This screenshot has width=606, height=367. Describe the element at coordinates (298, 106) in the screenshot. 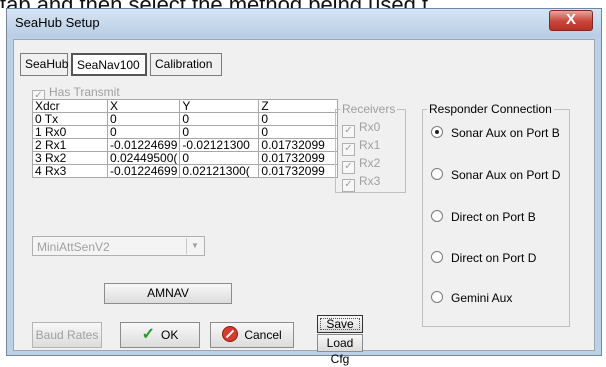

I see `column-header-z: Z` at that location.